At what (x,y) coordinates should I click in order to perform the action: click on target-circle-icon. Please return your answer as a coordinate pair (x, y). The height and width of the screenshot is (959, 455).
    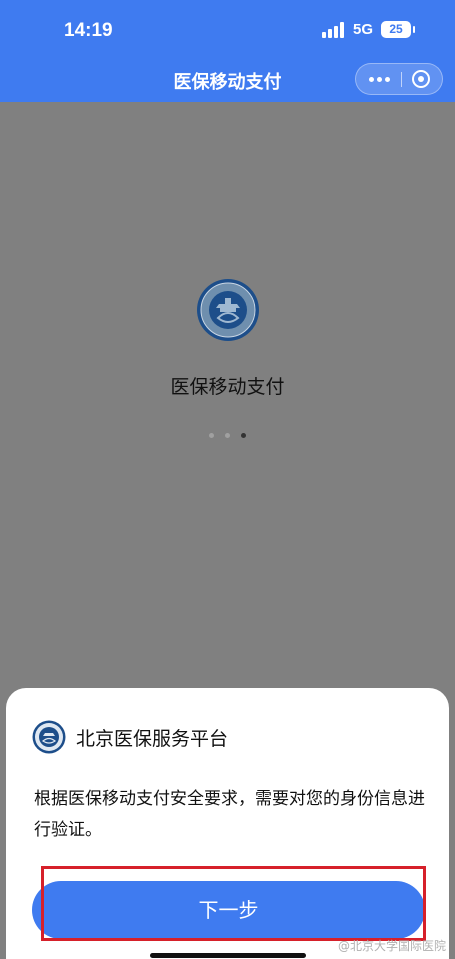
    Looking at the image, I should click on (421, 79).